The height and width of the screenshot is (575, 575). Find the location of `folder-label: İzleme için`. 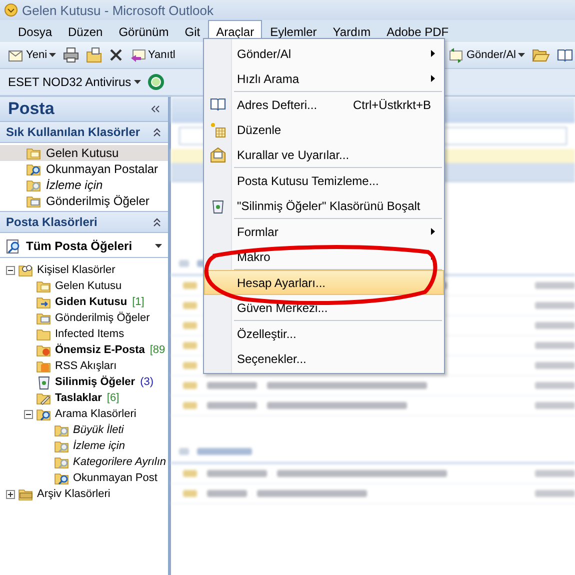

folder-label: İzleme için is located at coordinates (99, 446).